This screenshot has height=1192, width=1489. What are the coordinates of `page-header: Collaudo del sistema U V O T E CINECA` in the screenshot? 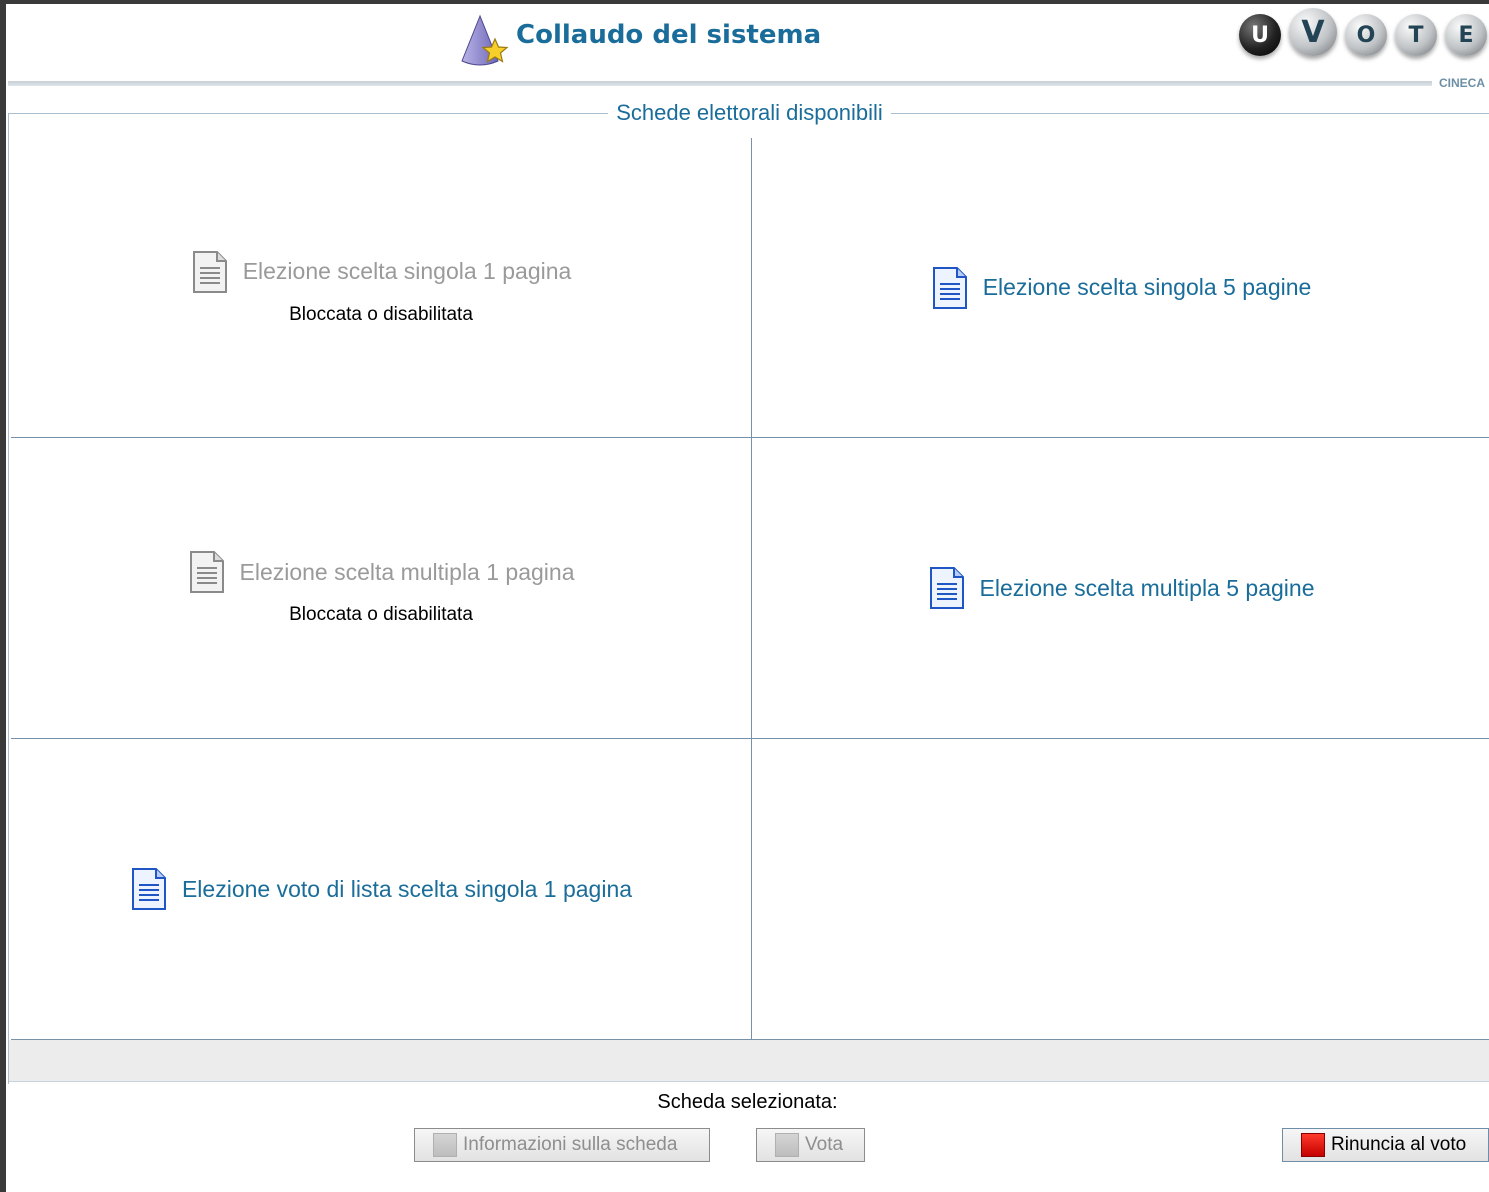 It's located at (747, 47).